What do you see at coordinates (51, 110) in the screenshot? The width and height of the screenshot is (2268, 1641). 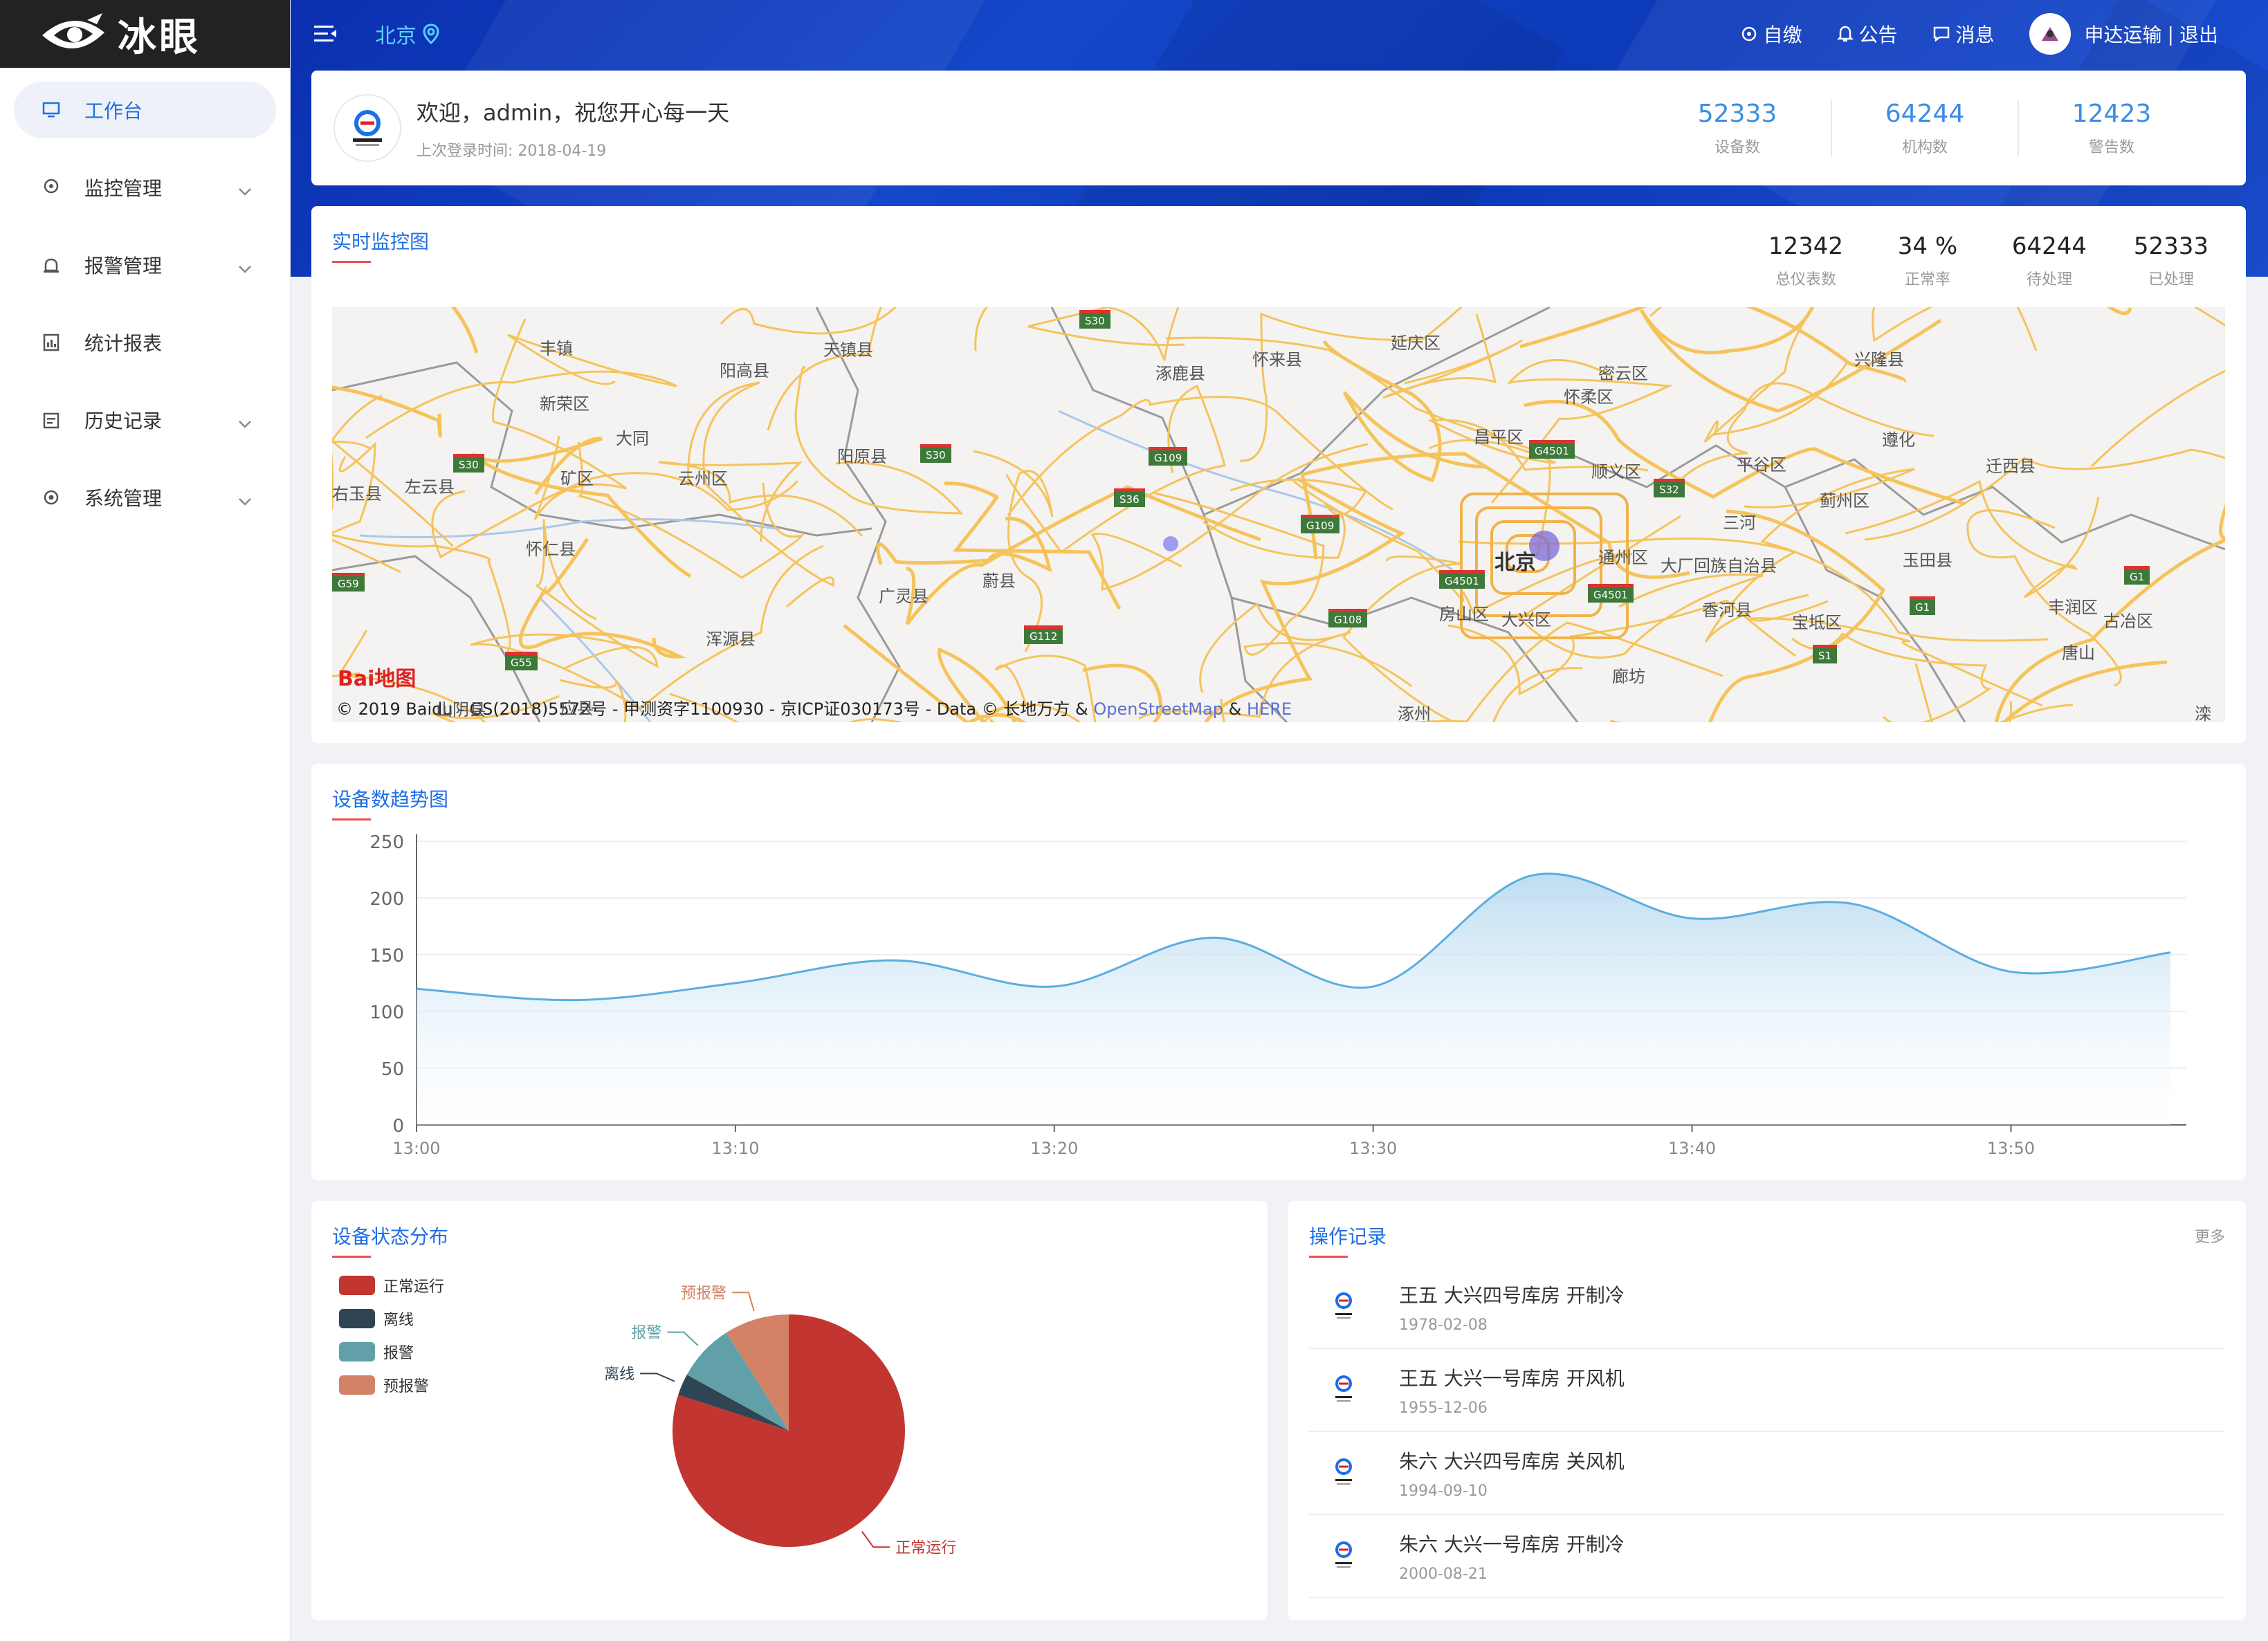 I see `monitor-icon` at bounding box center [51, 110].